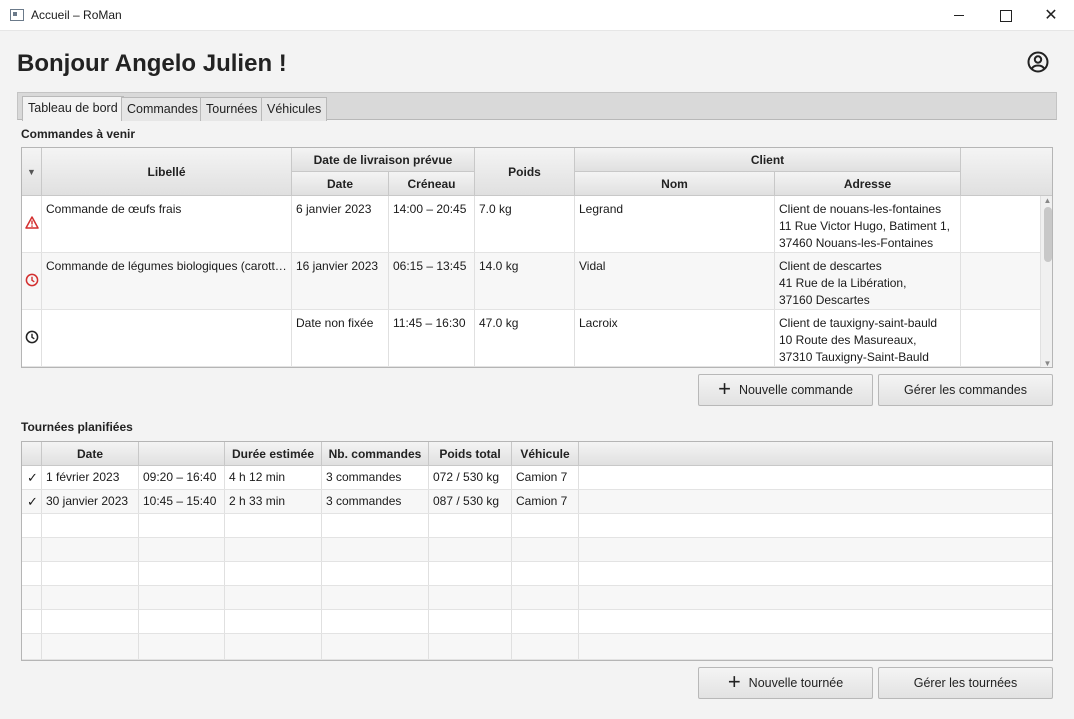  What do you see at coordinates (675, 224) in the screenshot?
I see `cell-client-name: Legrand` at bounding box center [675, 224].